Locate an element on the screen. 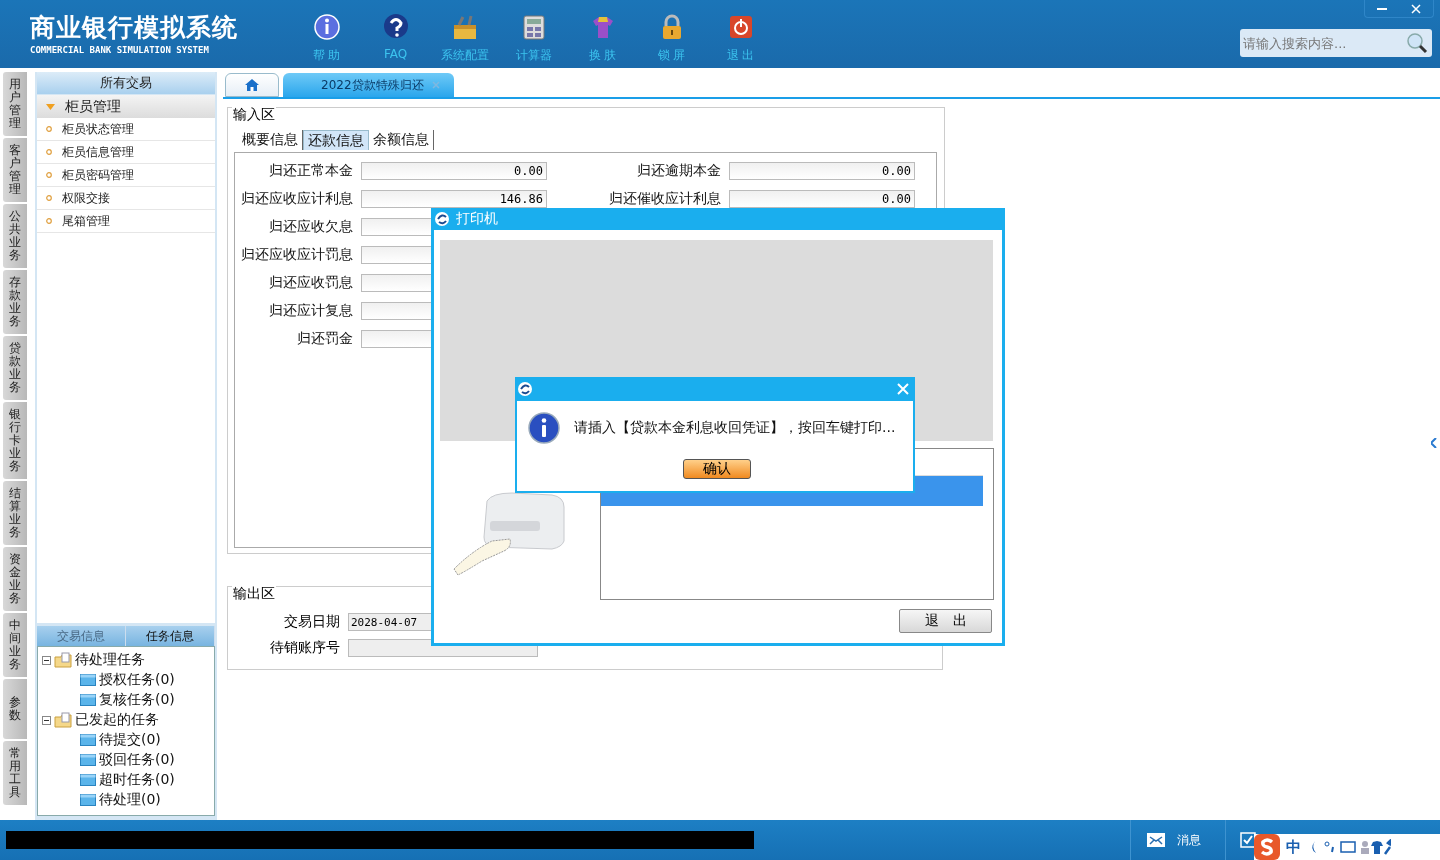  section-title: 输入区 is located at coordinates (254, 115).